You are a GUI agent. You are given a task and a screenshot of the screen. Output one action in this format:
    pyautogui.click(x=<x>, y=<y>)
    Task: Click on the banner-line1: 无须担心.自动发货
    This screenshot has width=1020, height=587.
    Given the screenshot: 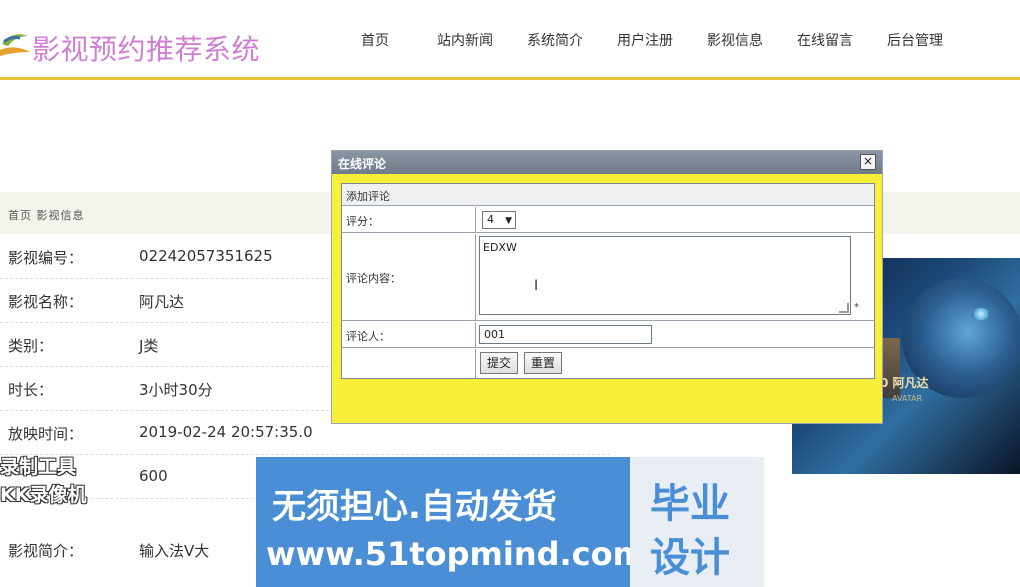 What is the action you would take?
    pyautogui.click(x=414, y=507)
    